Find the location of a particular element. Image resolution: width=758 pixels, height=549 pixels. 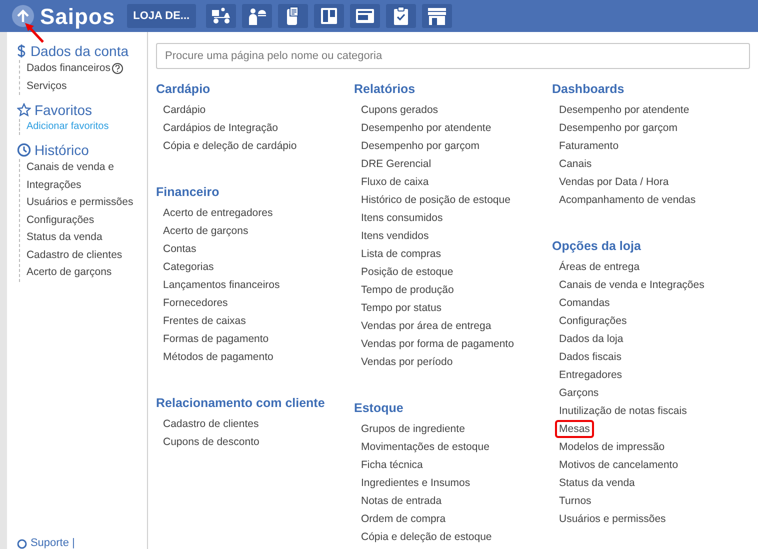

menu-link: Movimentações de estoque is located at coordinates (425, 447).